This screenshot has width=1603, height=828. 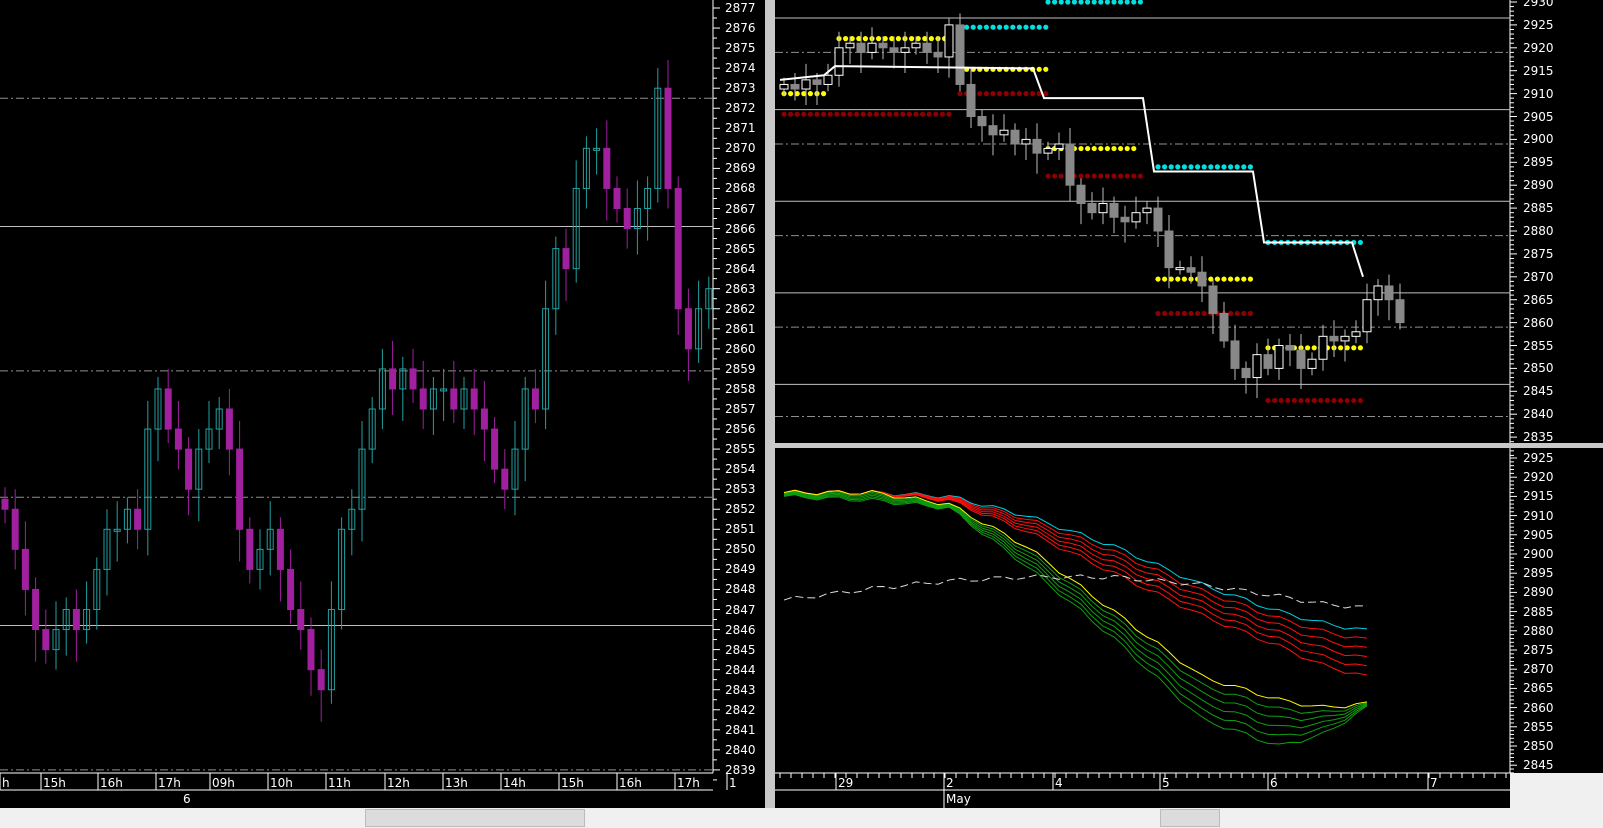 What do you see at coordinates (1538, 185) in the screenshot?
I see `y-tick-label: 2890` at bounding box center [1538, 185].